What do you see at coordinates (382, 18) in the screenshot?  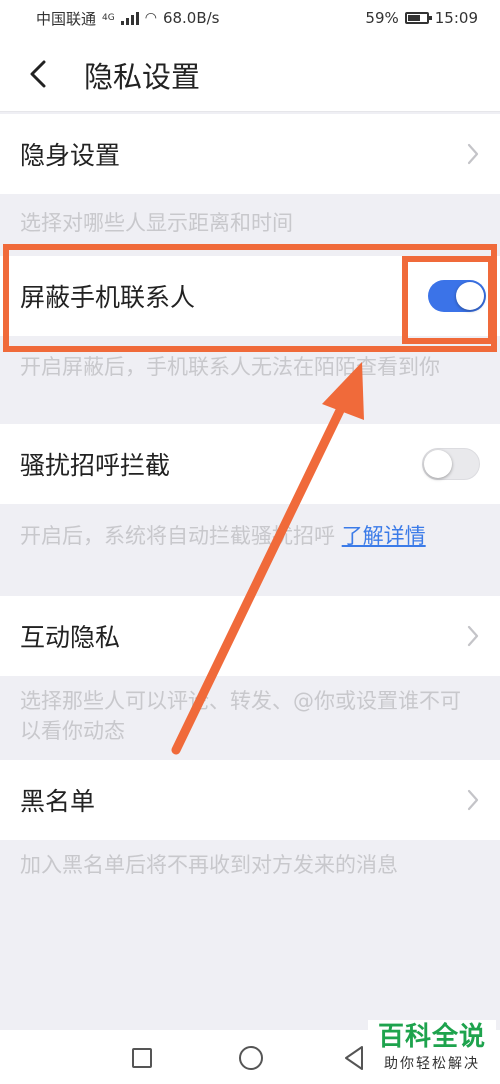 I see `battery-percent: 59%` at bounding box center [382, 18].